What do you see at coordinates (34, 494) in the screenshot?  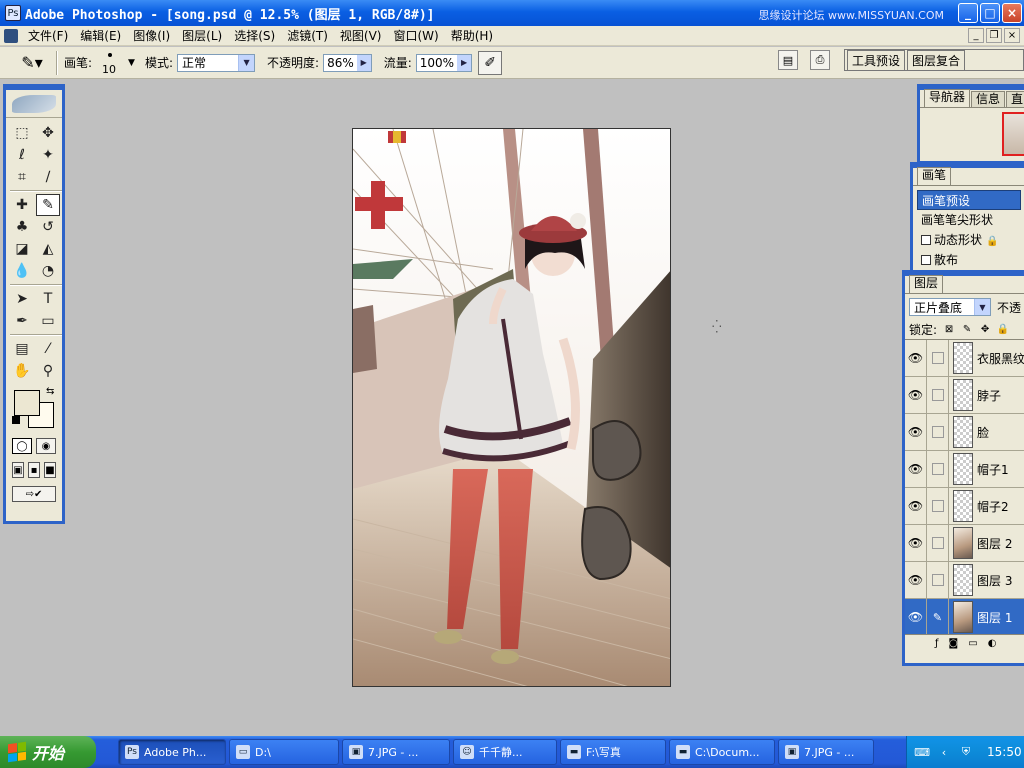 I see `jump-to-imageready-button: ⇨✔` at bounding box center [34, 494].